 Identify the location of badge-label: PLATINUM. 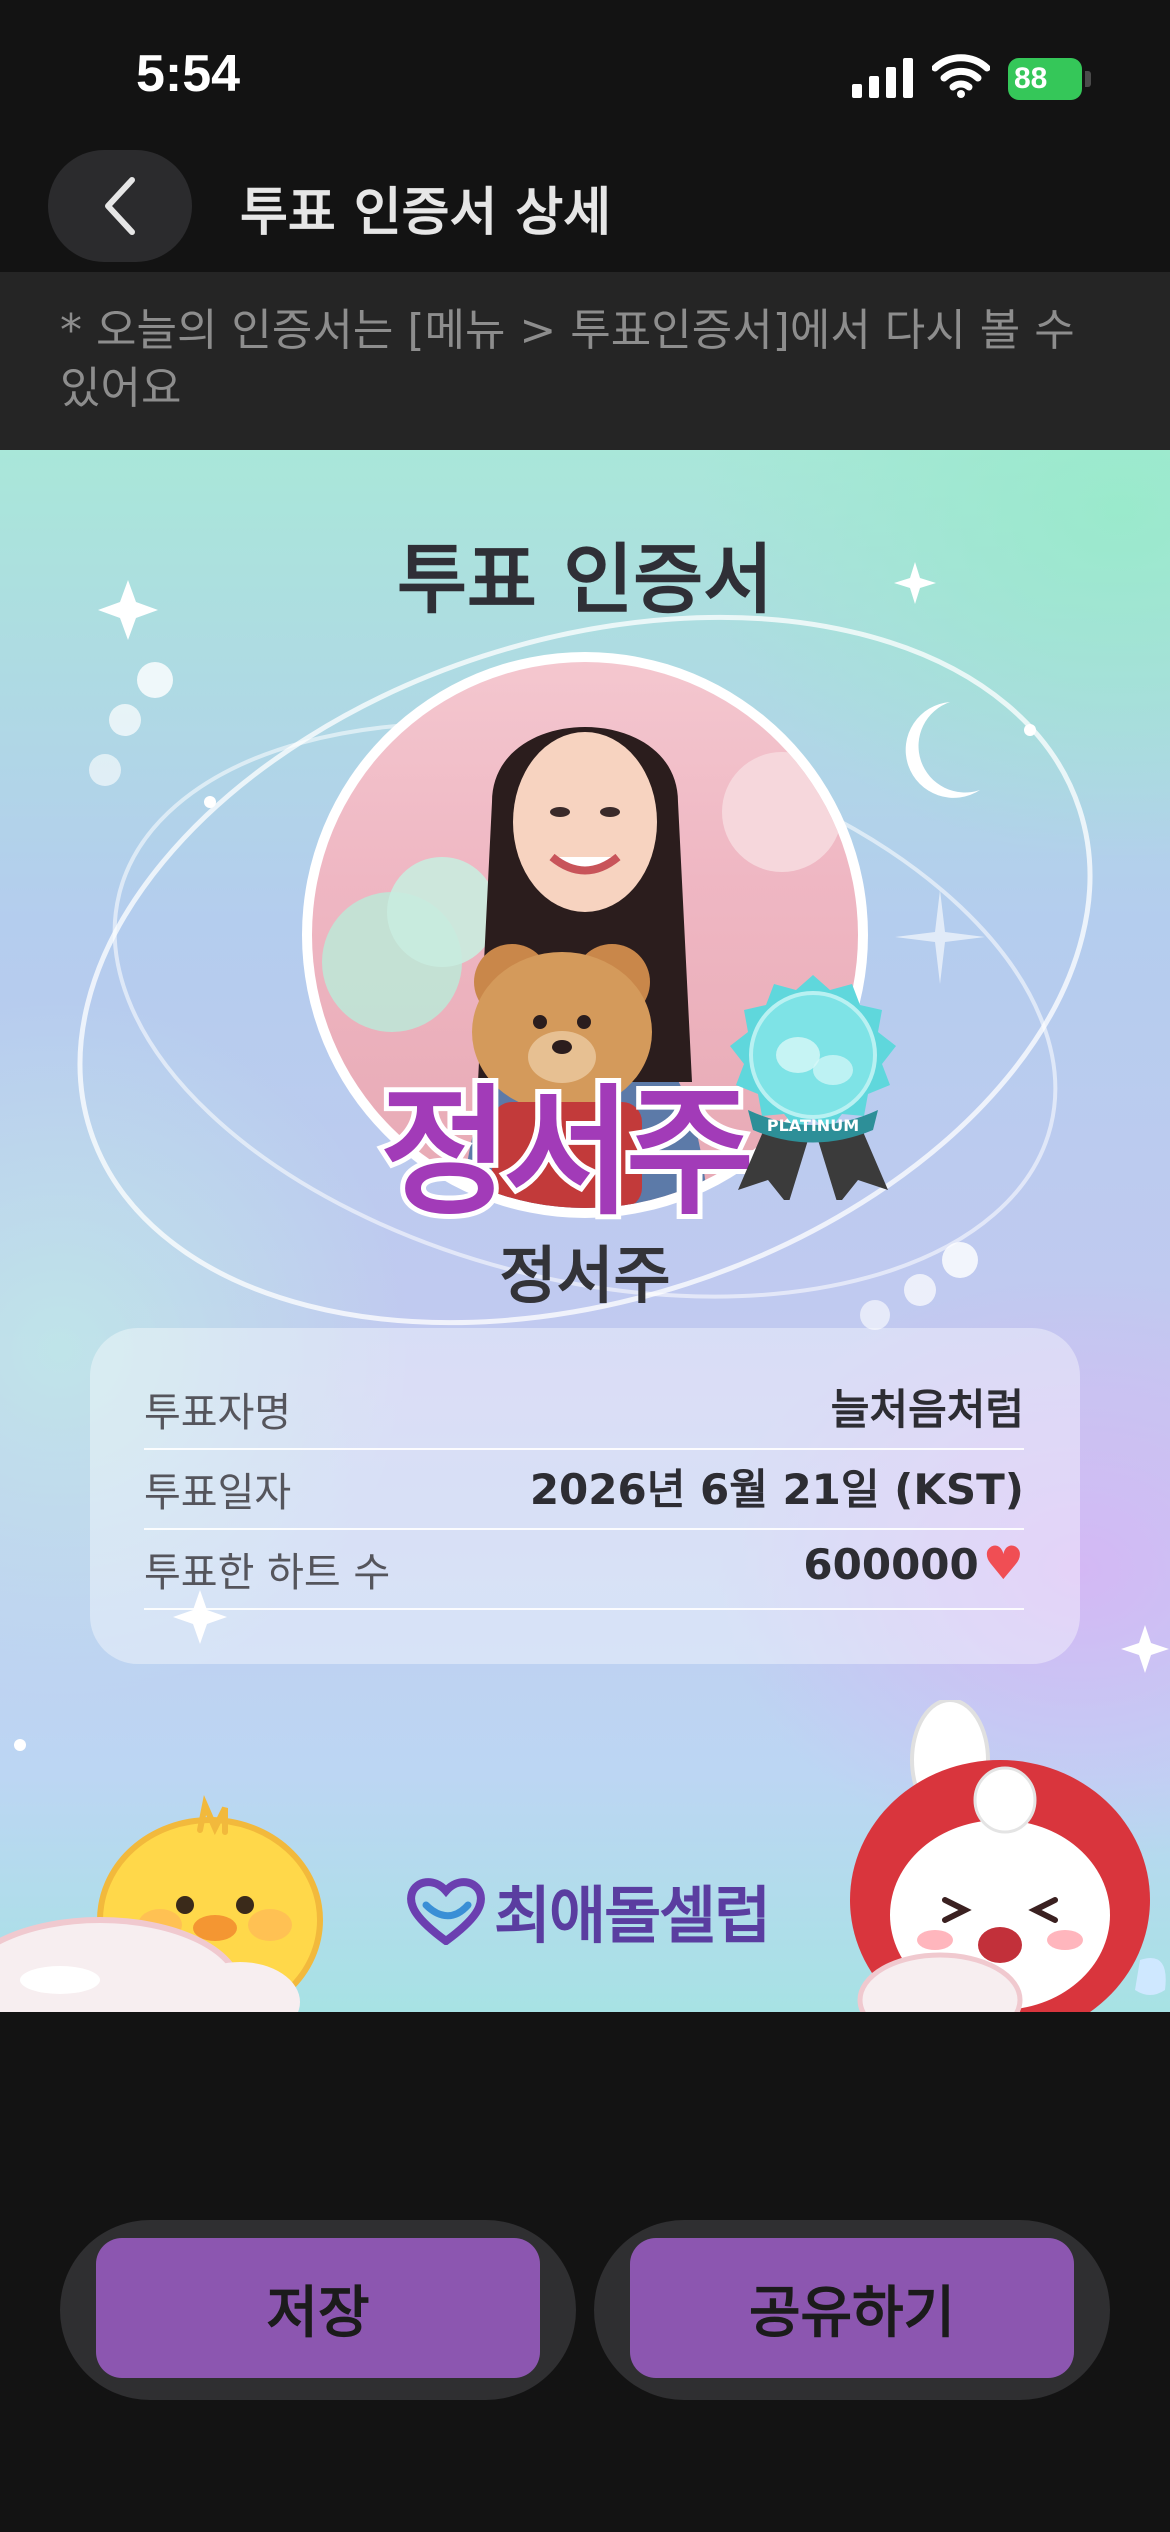
(813, 1125).